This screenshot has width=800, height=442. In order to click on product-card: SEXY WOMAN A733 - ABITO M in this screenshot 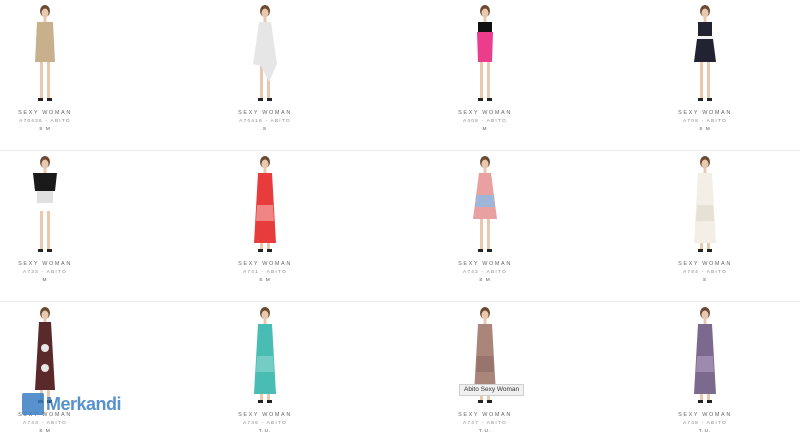, I will do `click(72, 226)`.